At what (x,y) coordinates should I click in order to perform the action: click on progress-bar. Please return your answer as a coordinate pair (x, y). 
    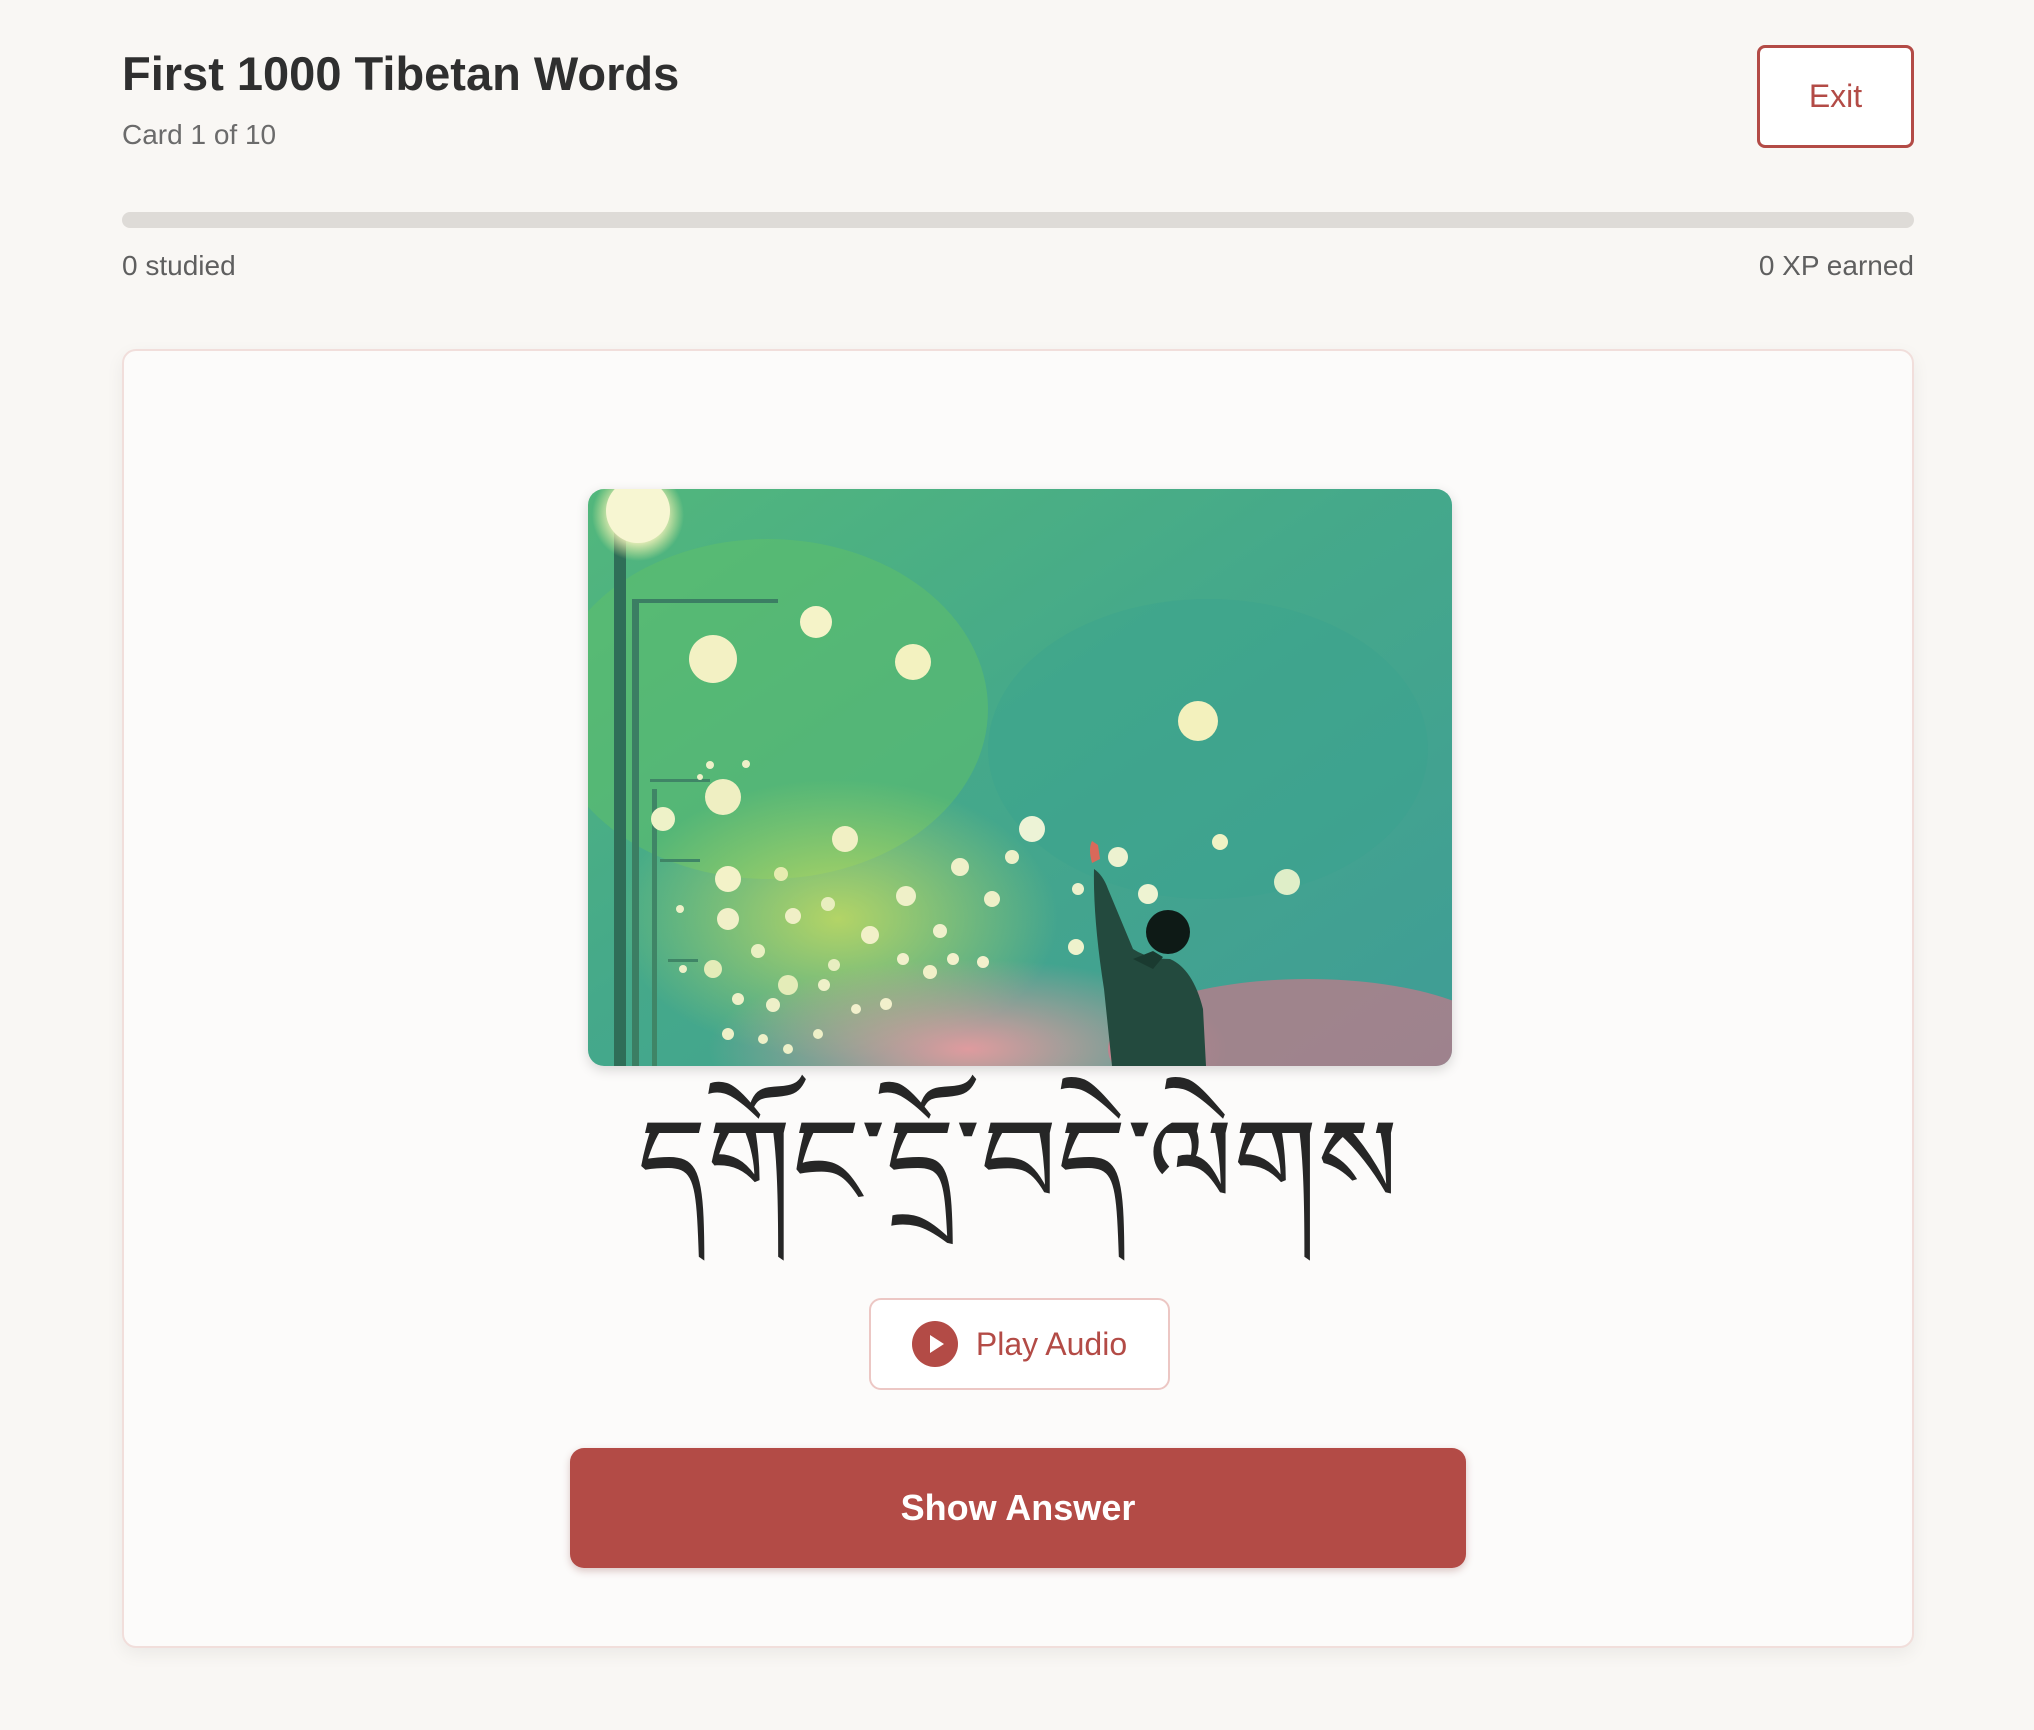
    Looking at the image, I should click on (1018, 220).